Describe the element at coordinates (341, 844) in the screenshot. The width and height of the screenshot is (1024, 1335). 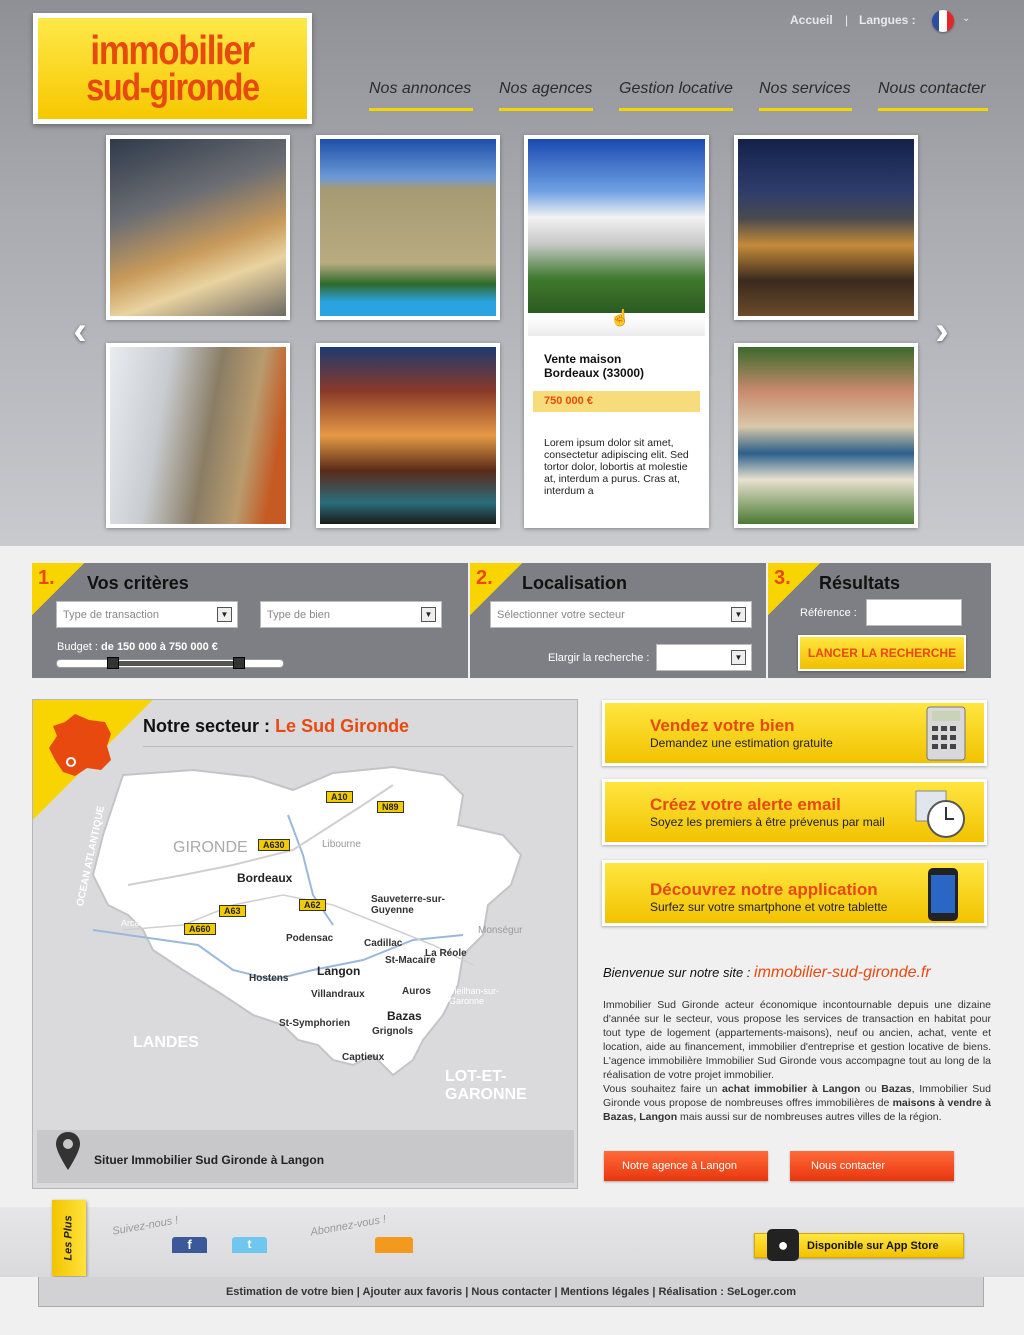
I see `town-label: Libourne` at that location.